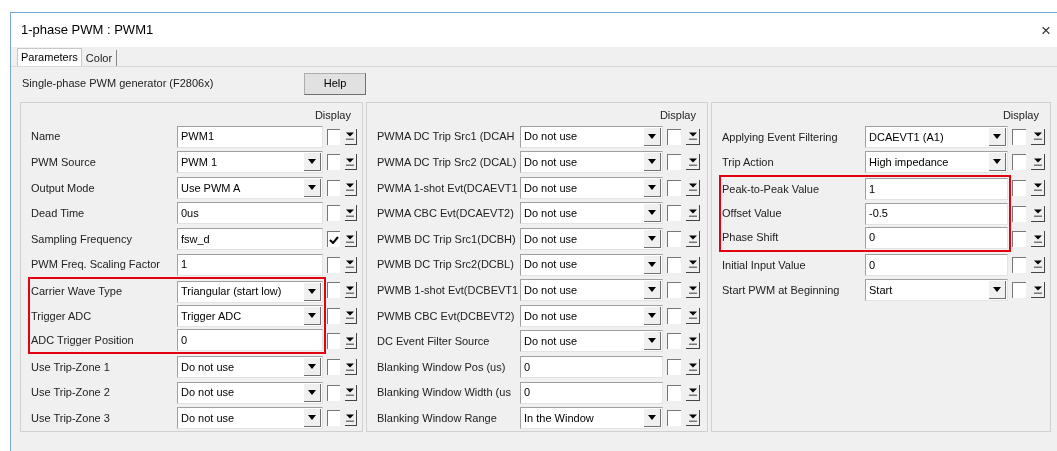 The width and height of the screenshot is (1057, 451). What do you see at coordinates (250, 136) in the screenshot?
I see `input-field: PWM1` at bounding box center [250, 136].